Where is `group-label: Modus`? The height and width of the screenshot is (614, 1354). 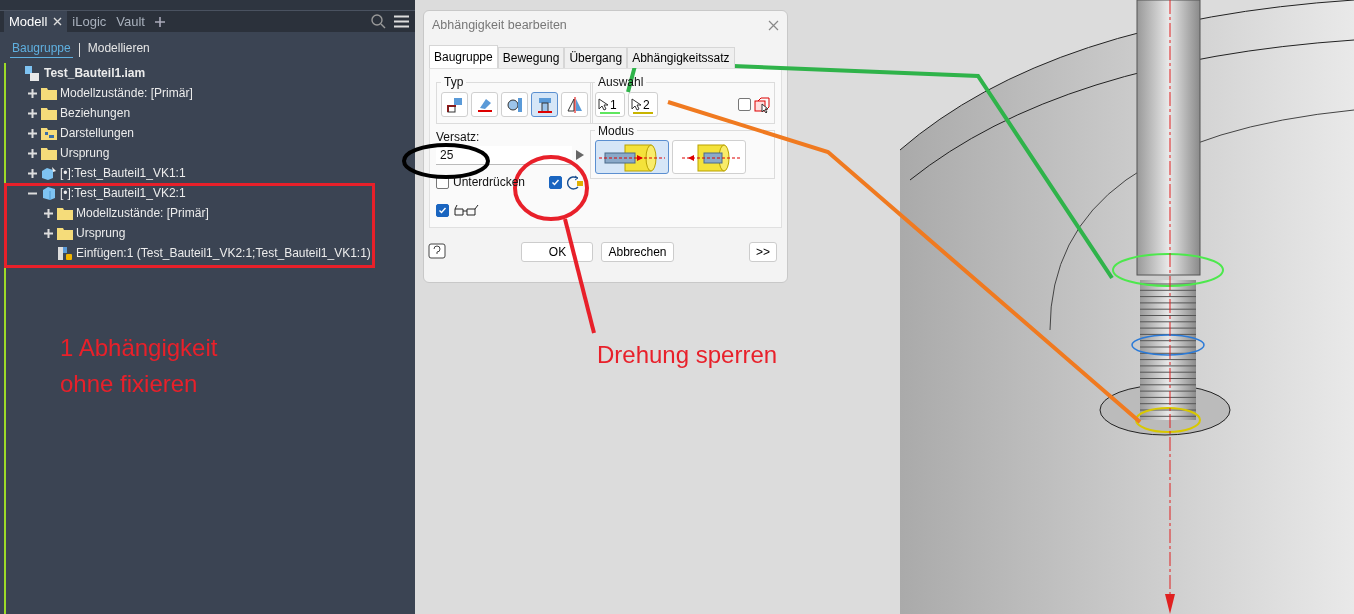 group-label: Modus is located at coordinates (616, 130).